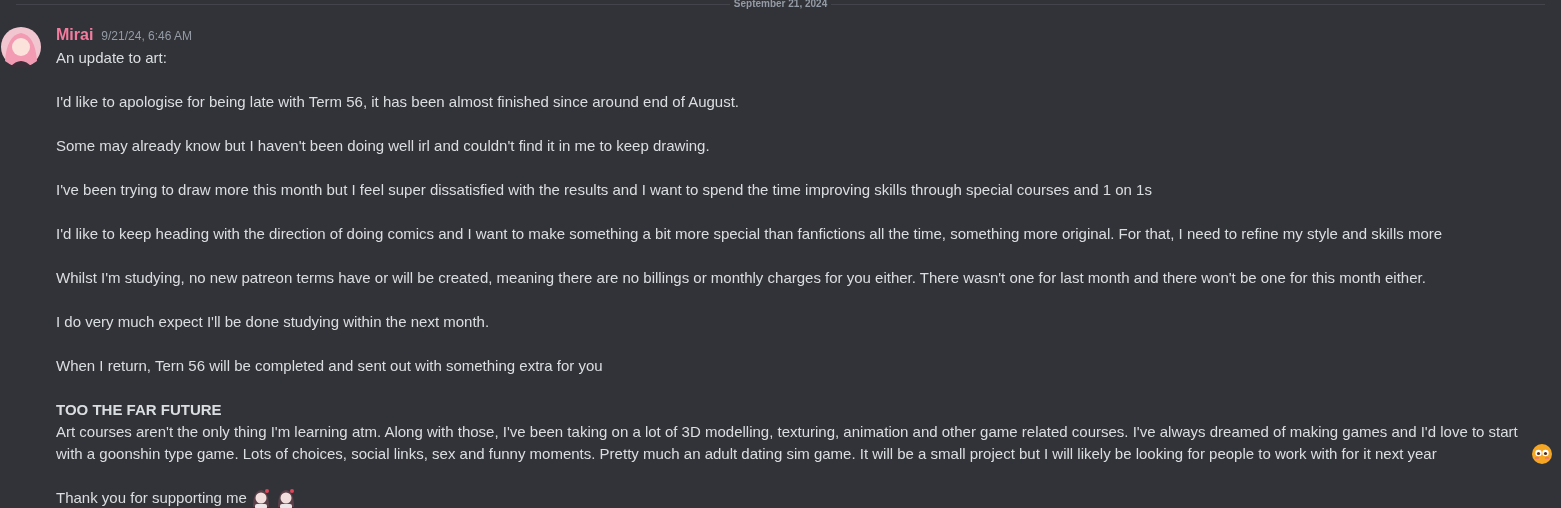  Describe the element at coordinates (147, 36) in the screenshot. I see `timestamp: 9/21/24, 6:46 AM` at that location.